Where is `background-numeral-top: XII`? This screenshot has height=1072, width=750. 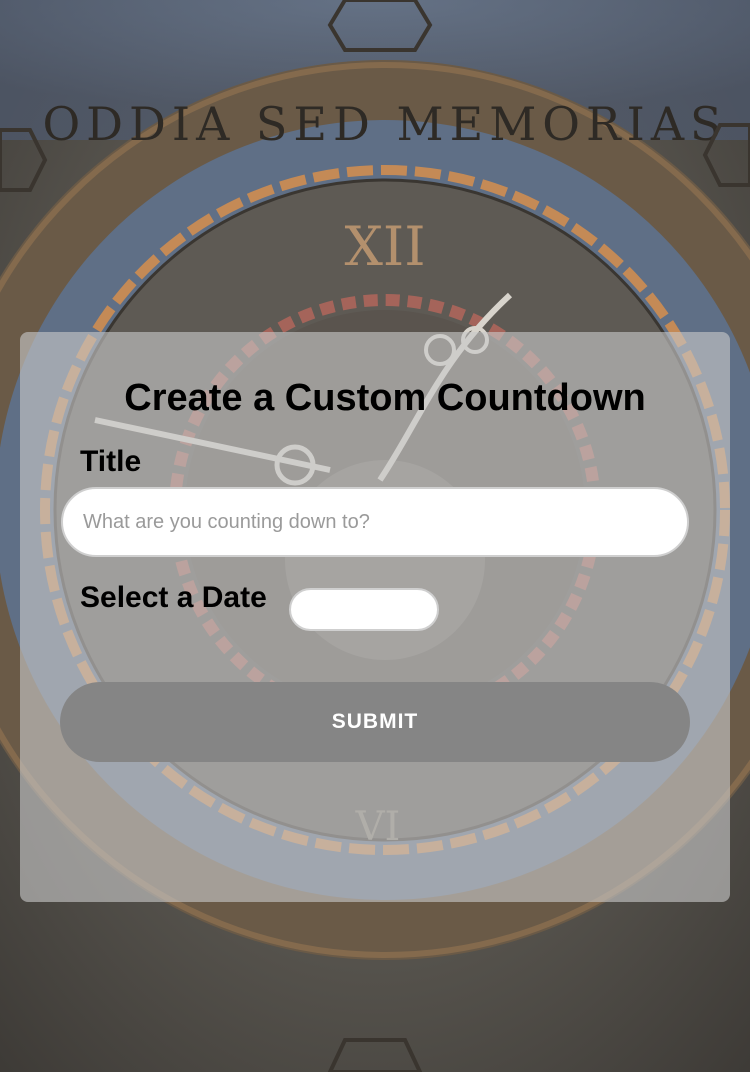 background-numeral-top: XII is located at coordinates (384, 246).